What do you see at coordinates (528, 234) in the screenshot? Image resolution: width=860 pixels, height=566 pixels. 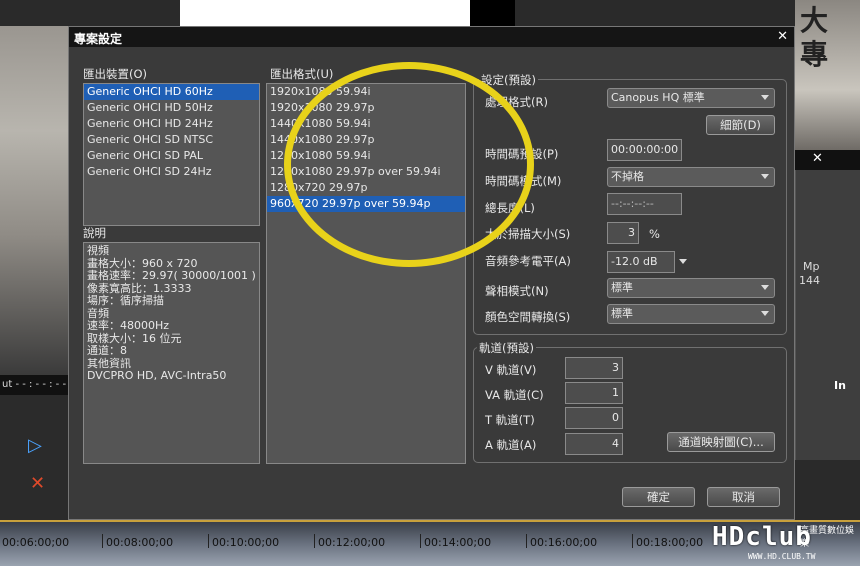 I see `overscan-label: 大於掃描大小(S)` at bounding box center [528, 234].